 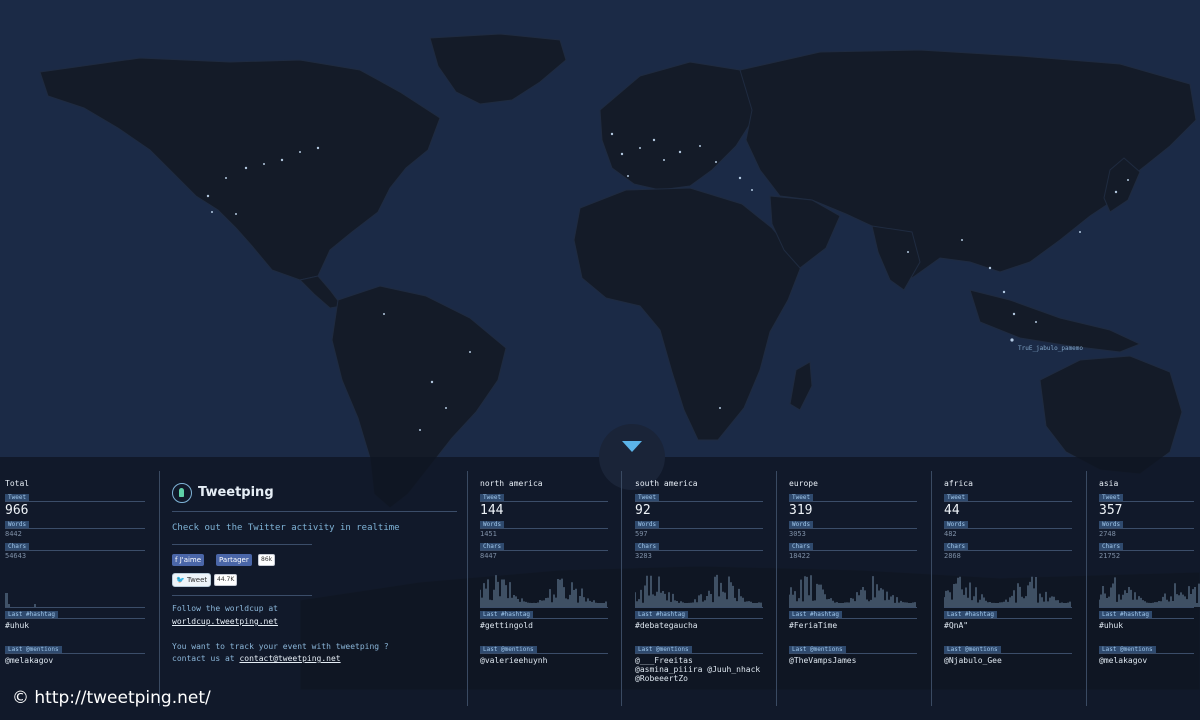 What do you see at coordinates (1111, 510) in the screenshot?
I see `tweet-count: 357` at bounding box center [1111, 510].